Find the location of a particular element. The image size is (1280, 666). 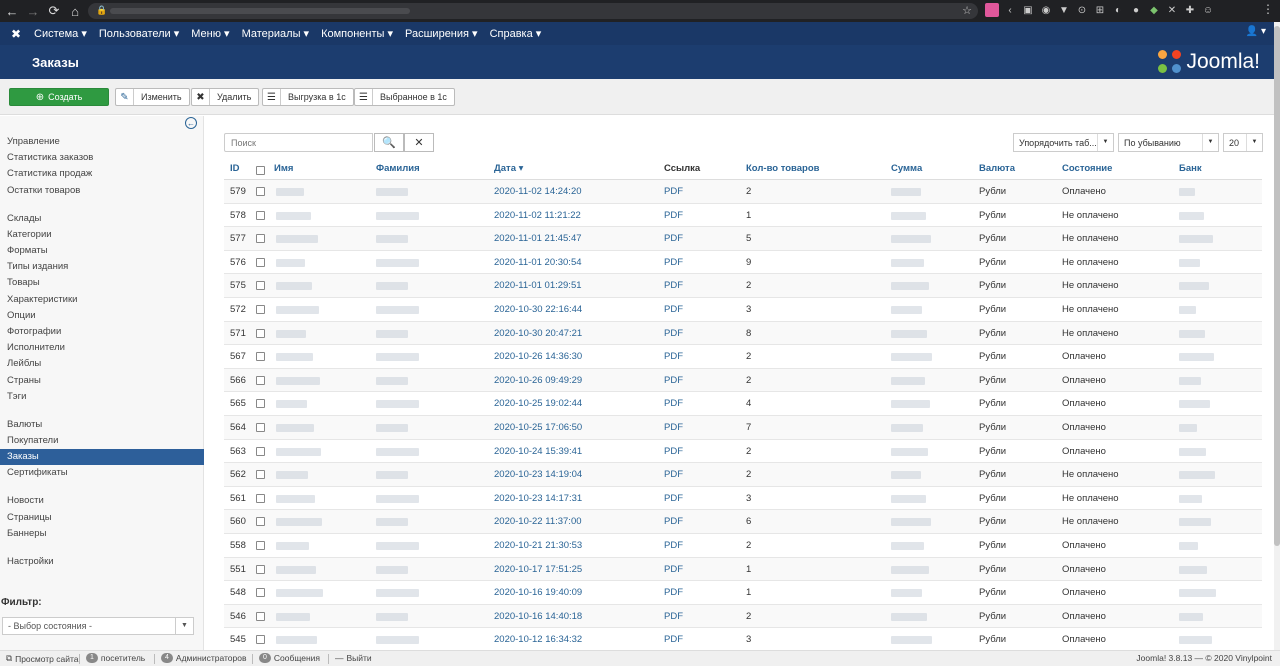

extension-icon: ◆ is located at coordinates (1154, 10).